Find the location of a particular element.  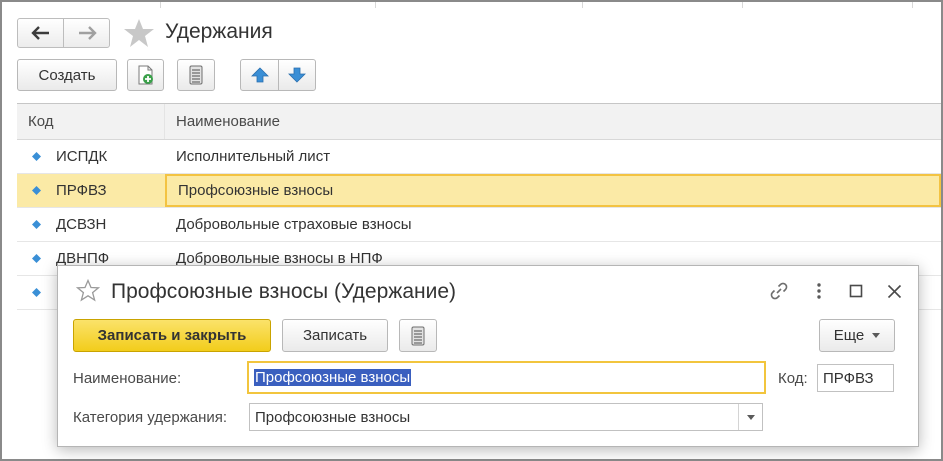

code-label: Код: is located at coordinates (793, 378).